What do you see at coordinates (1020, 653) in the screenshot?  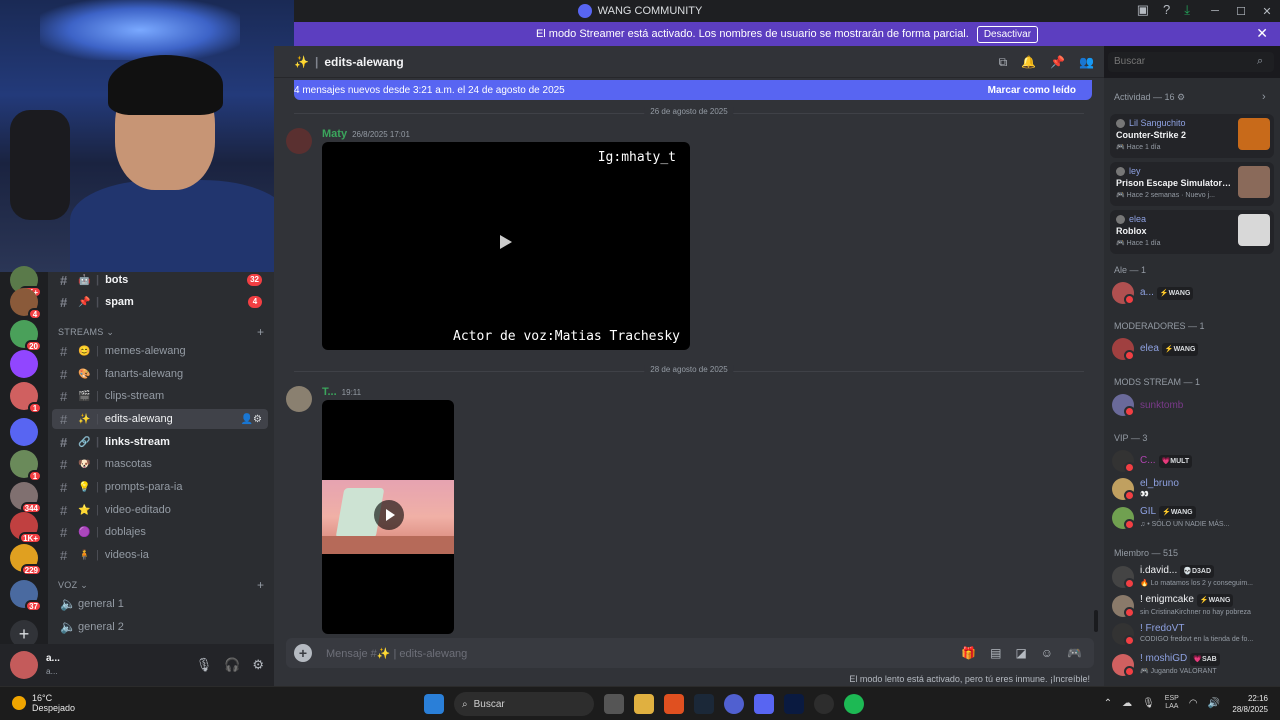 I see `sticker-icon: ◪` at bounding box center [1020, 653].